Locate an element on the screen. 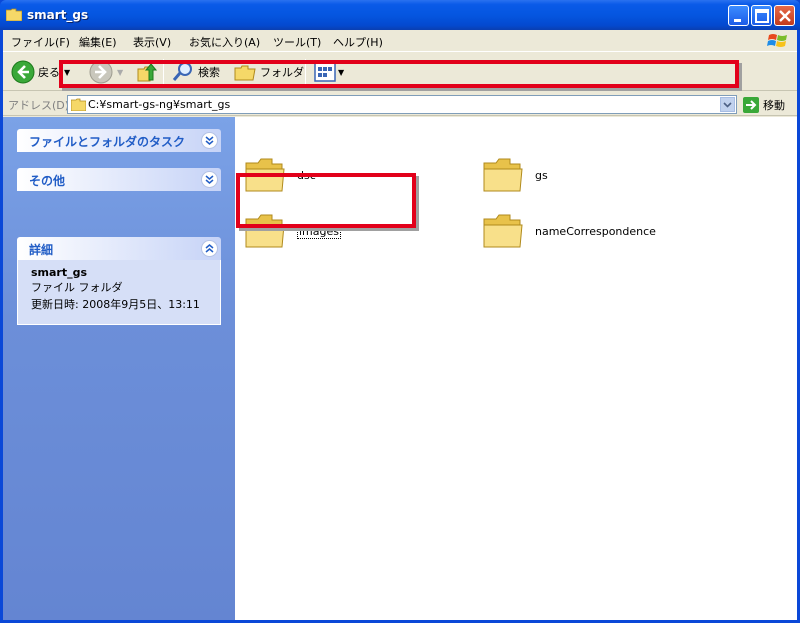  back-label: 戻る is located at coordinates (49, 72).